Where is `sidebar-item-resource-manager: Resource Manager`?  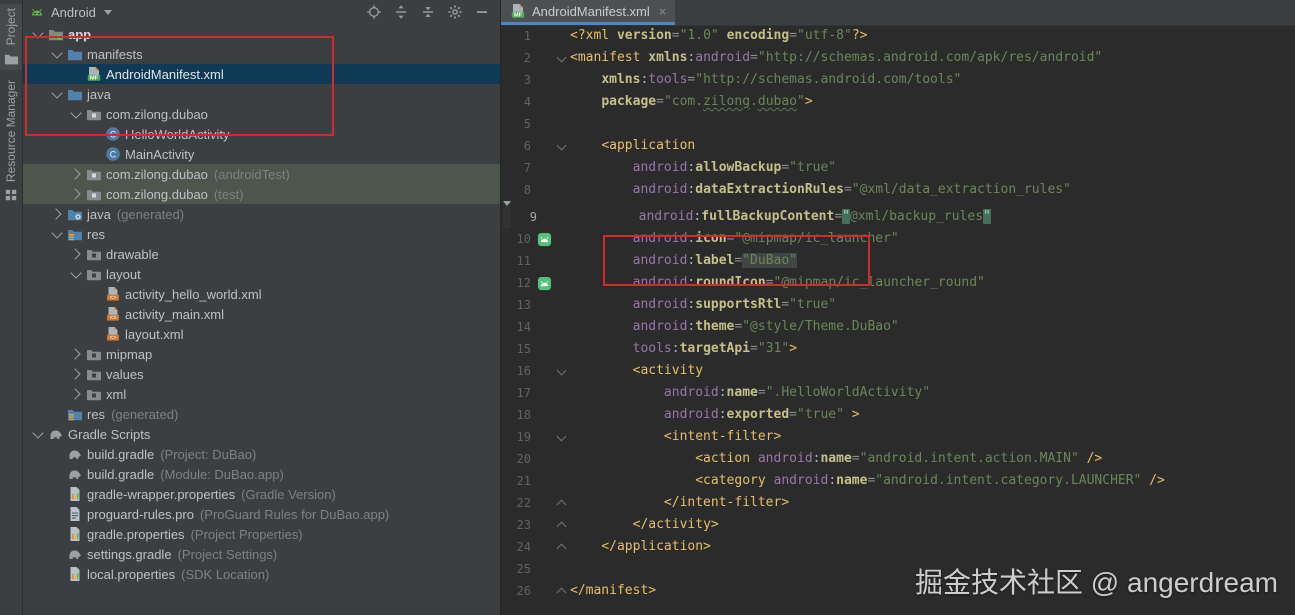 sidebar-item-resource-manager: Resource Manager is located at coordinates (11, 141).